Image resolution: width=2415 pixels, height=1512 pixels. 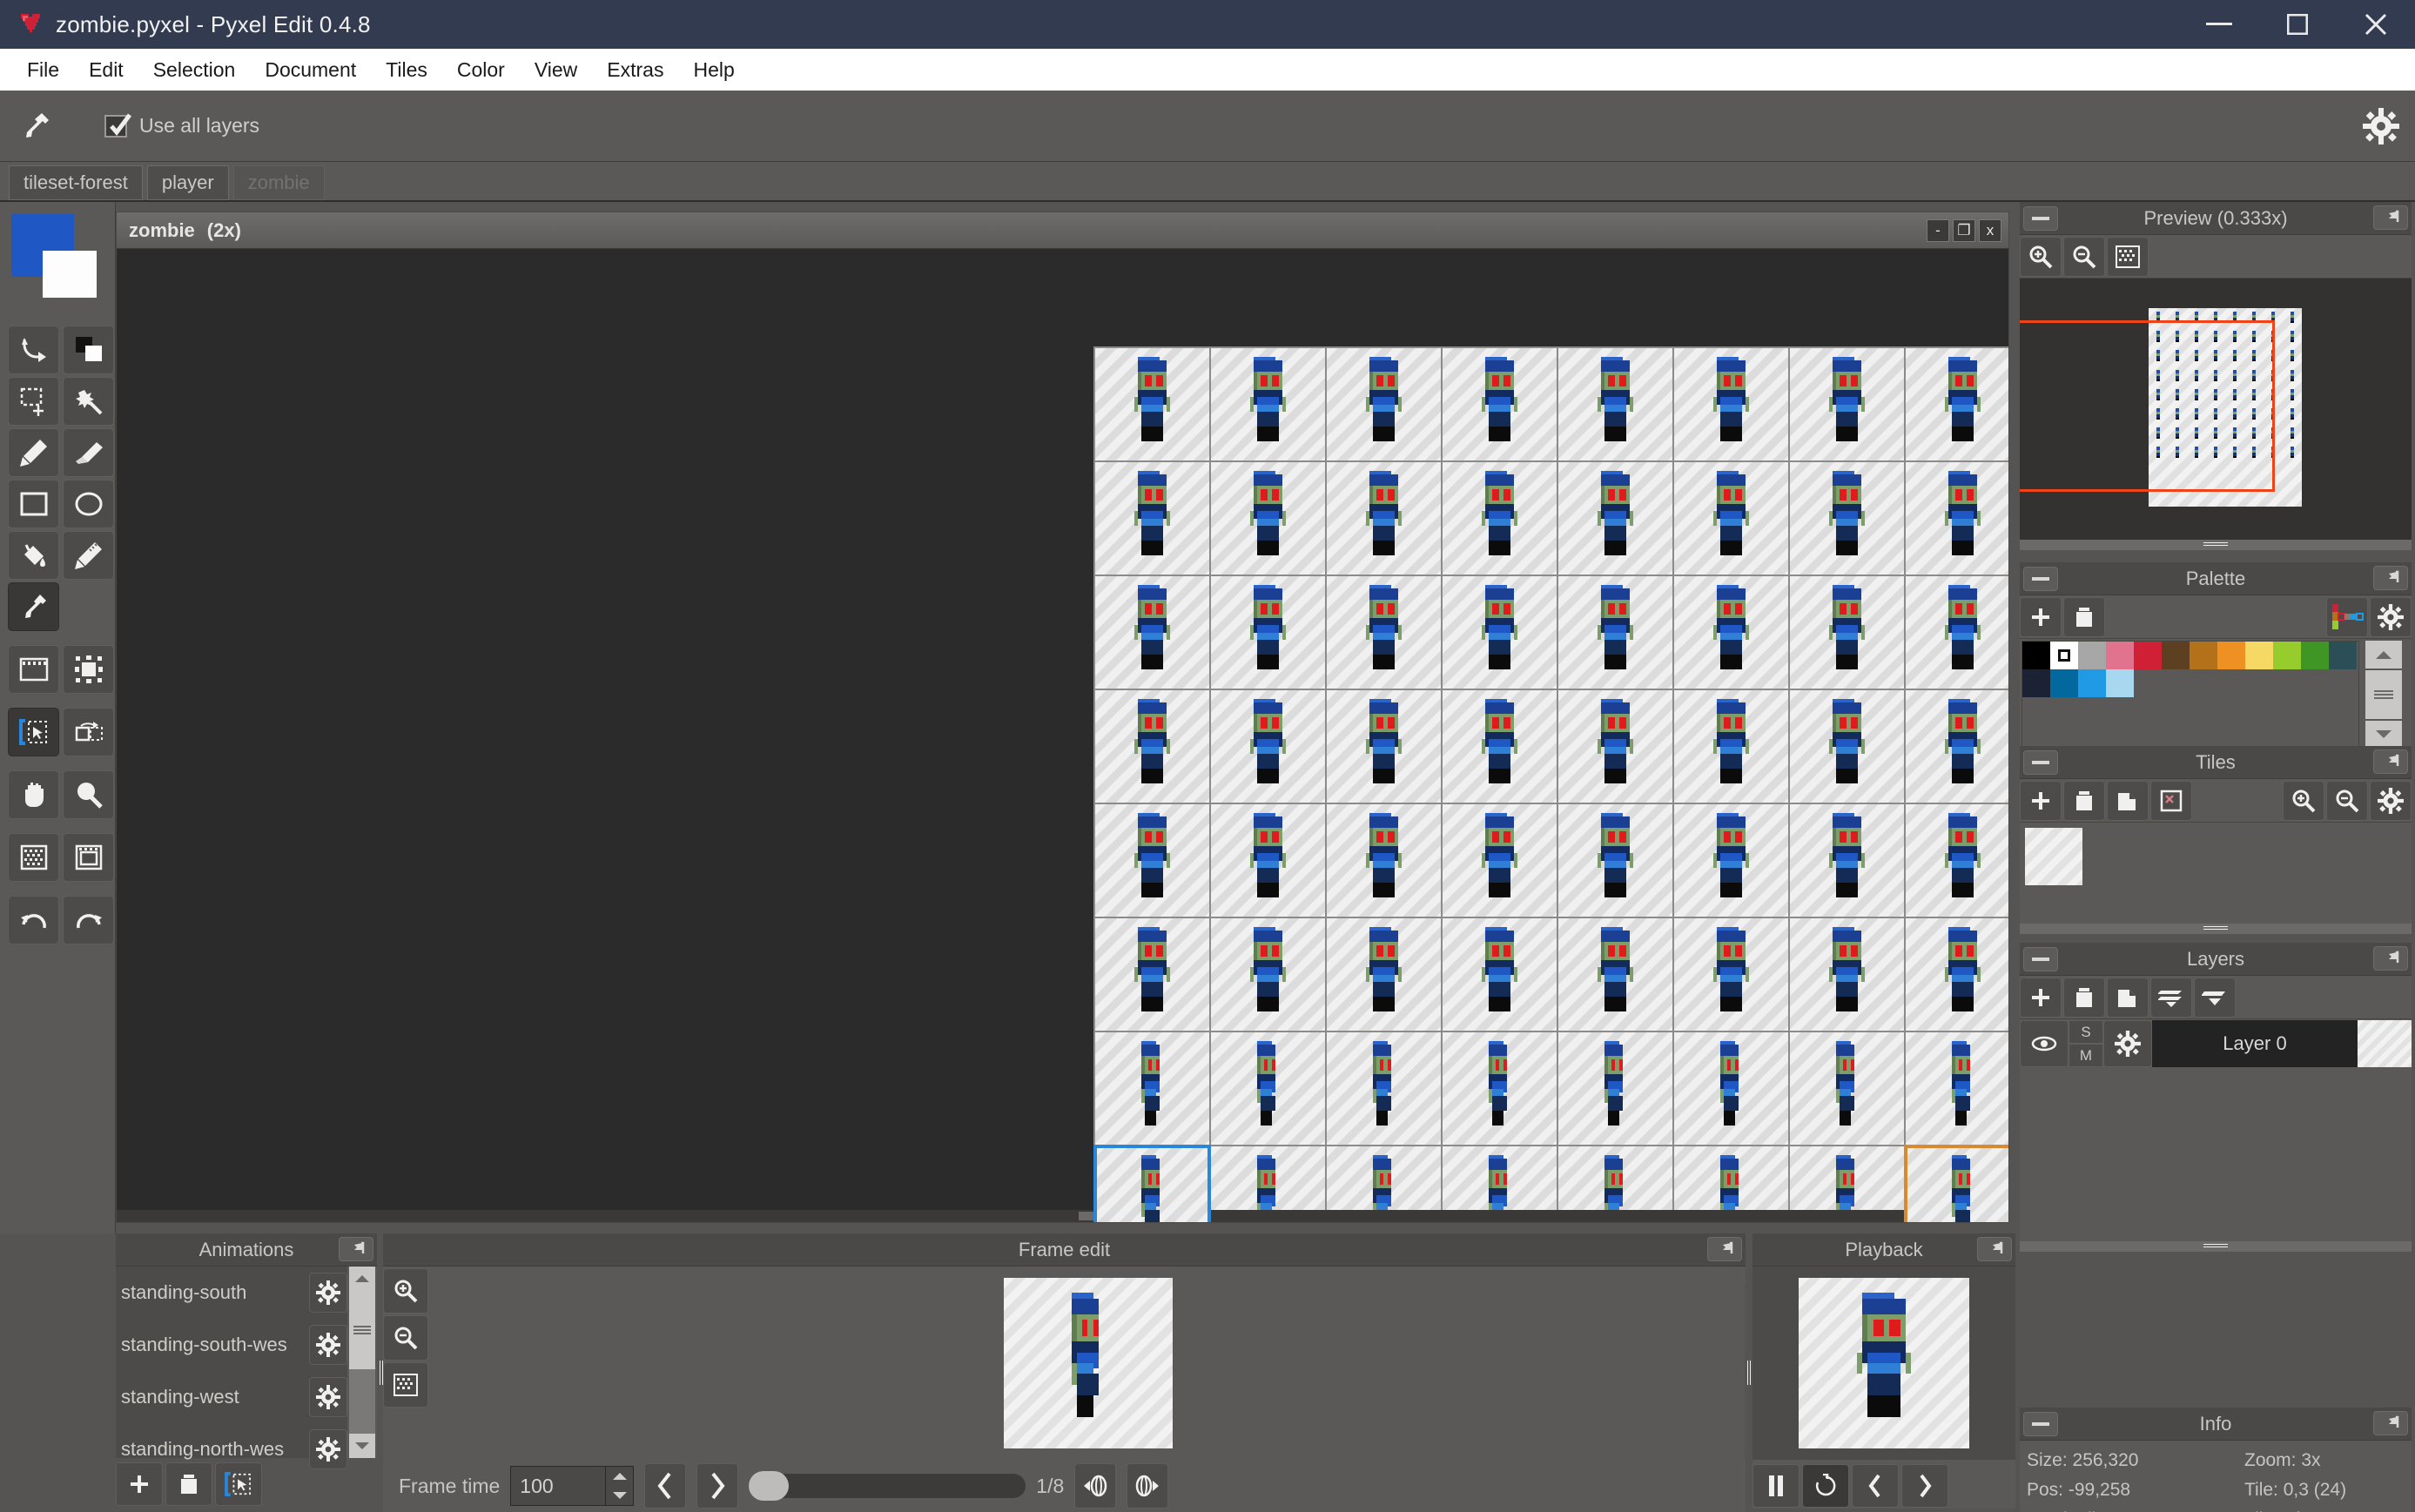 What do you see at coordinates (187, 182) in the screenshot?
I see `document-tab-player: player` at bounding box center [187, 182].